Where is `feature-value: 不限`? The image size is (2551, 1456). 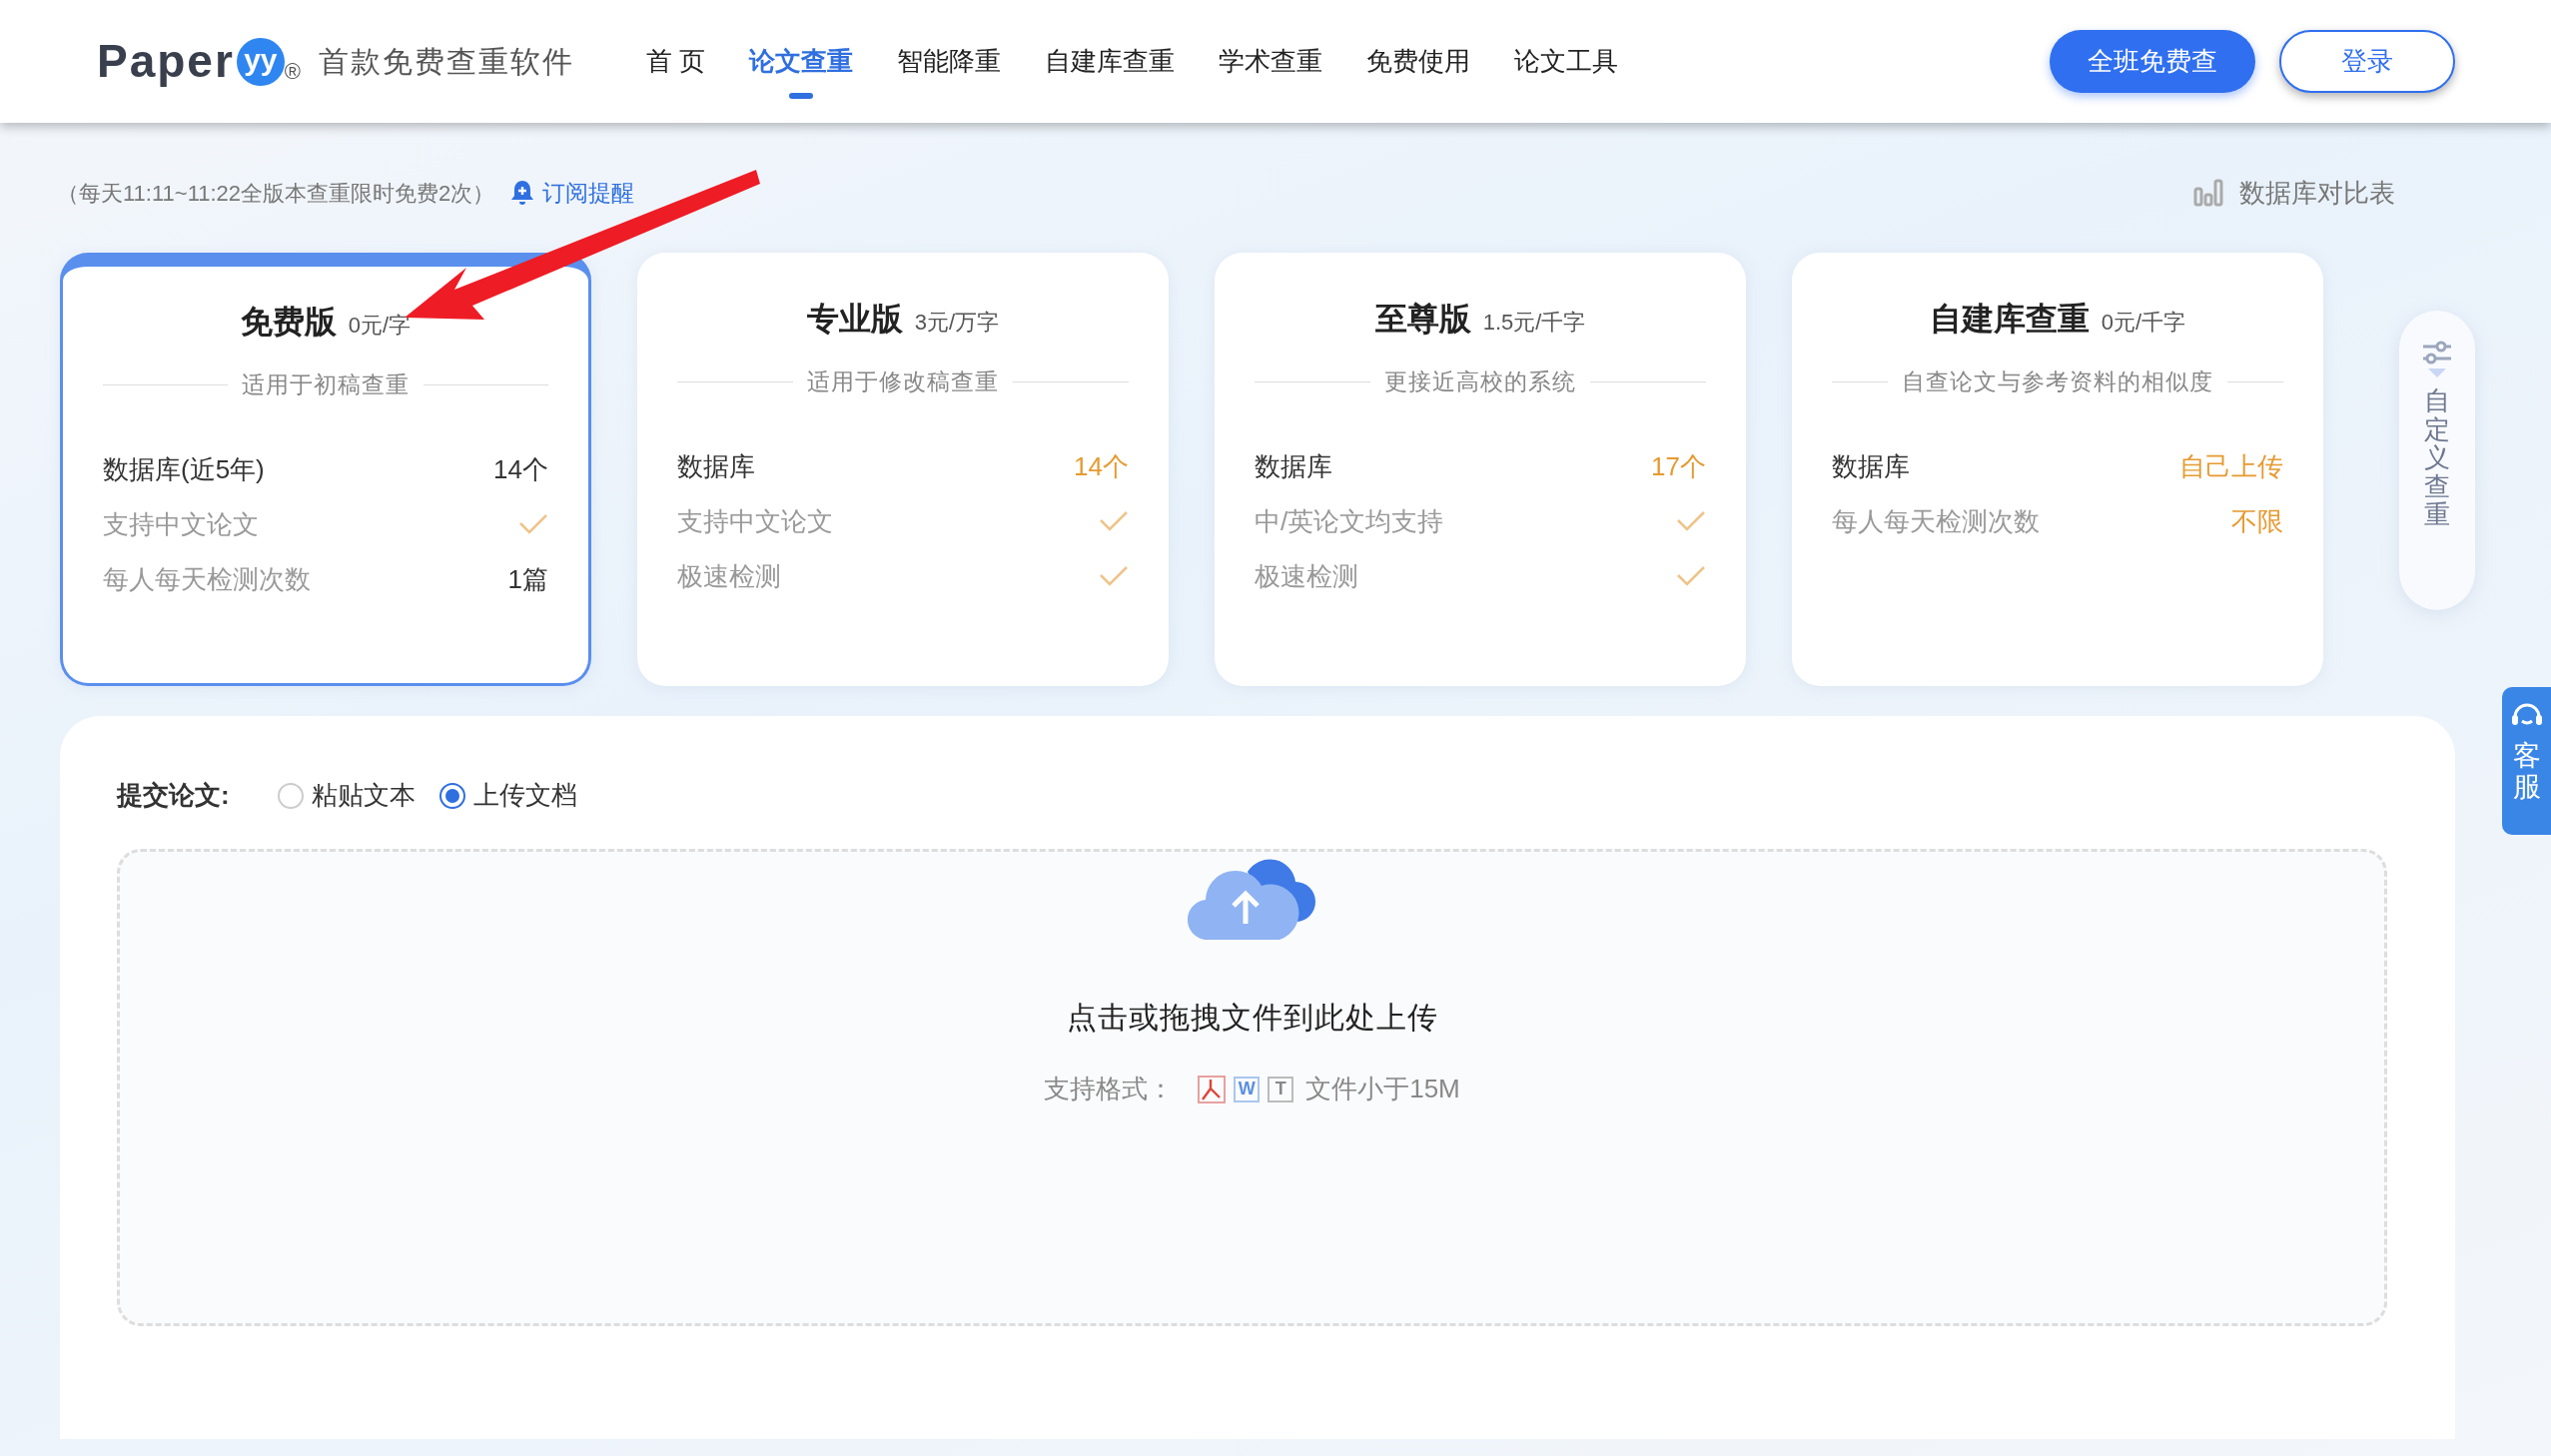 feature-value: 不限 is located at coordinates (2257, 521).